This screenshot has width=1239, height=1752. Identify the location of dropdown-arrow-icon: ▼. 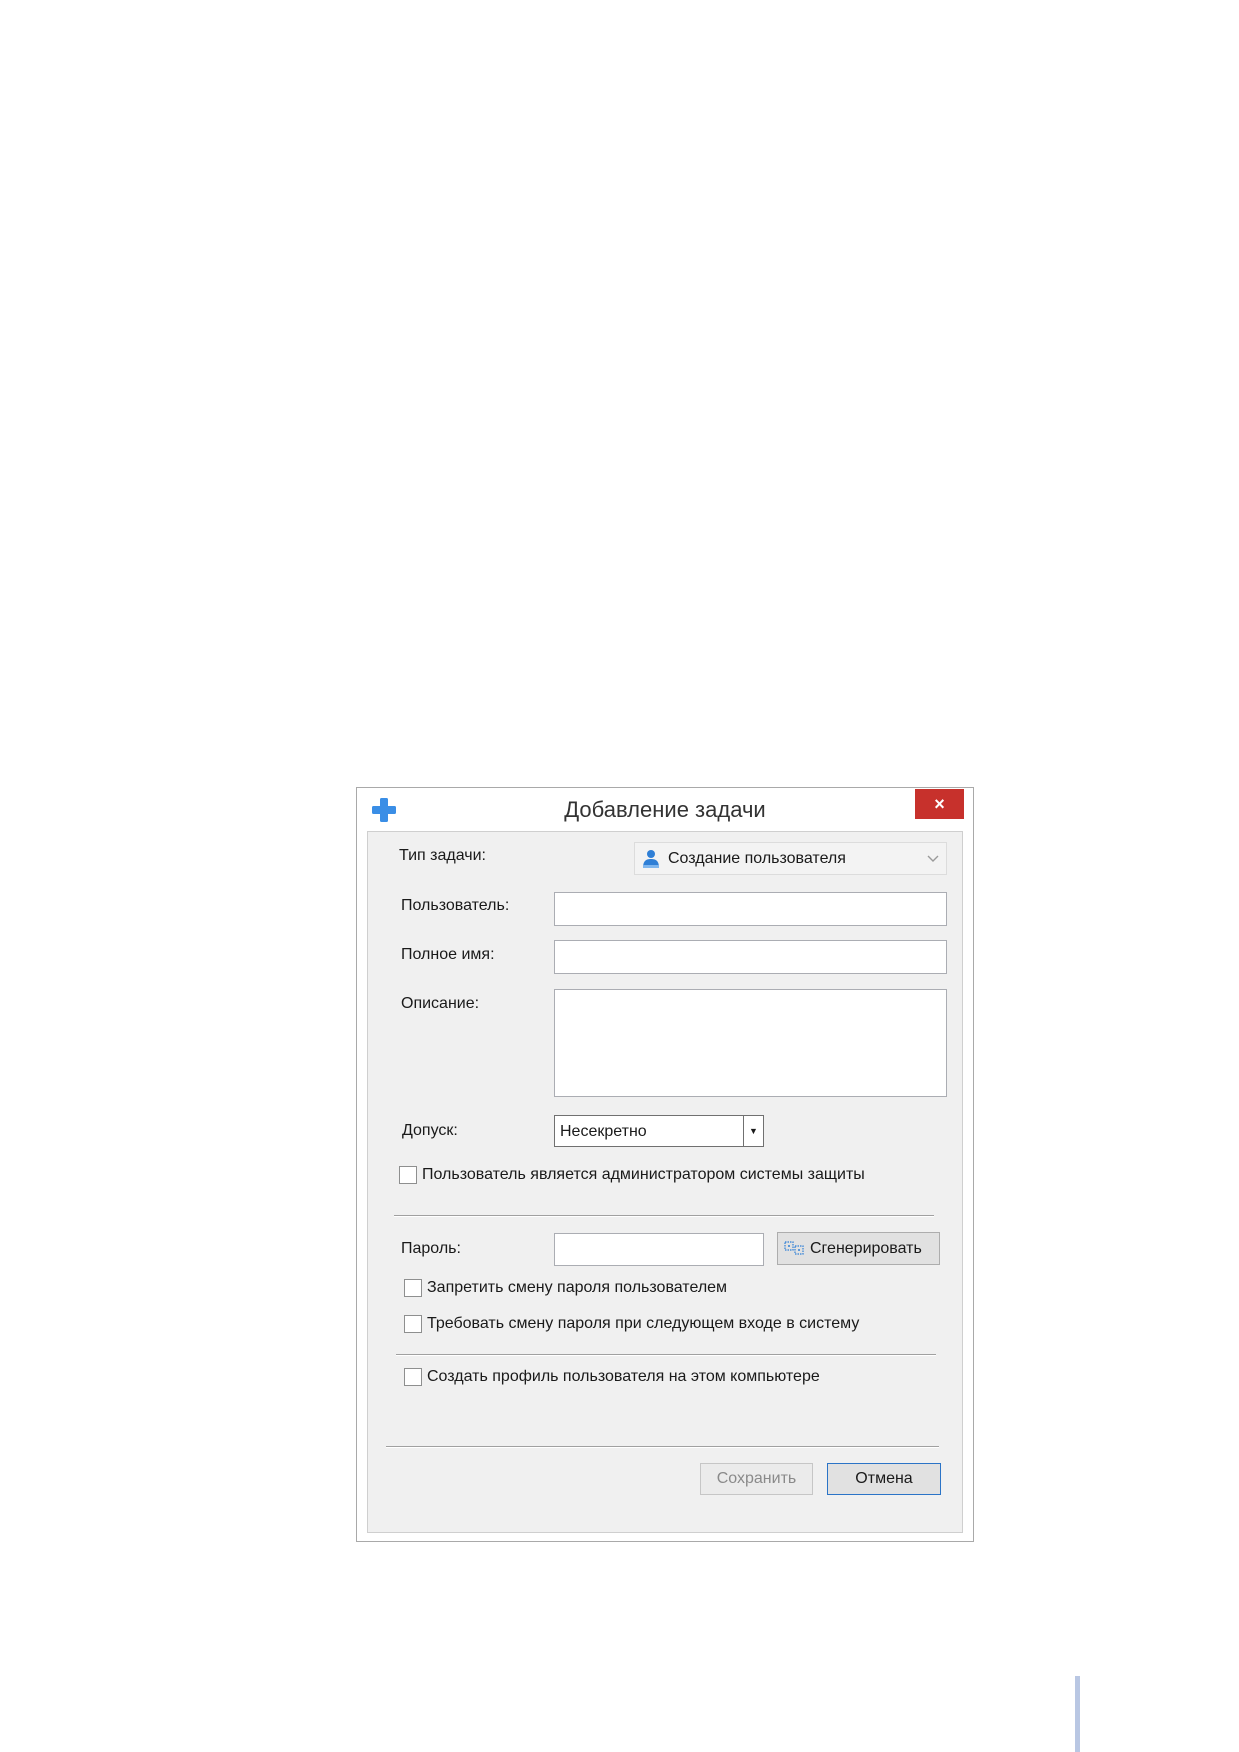
(753, 1131).